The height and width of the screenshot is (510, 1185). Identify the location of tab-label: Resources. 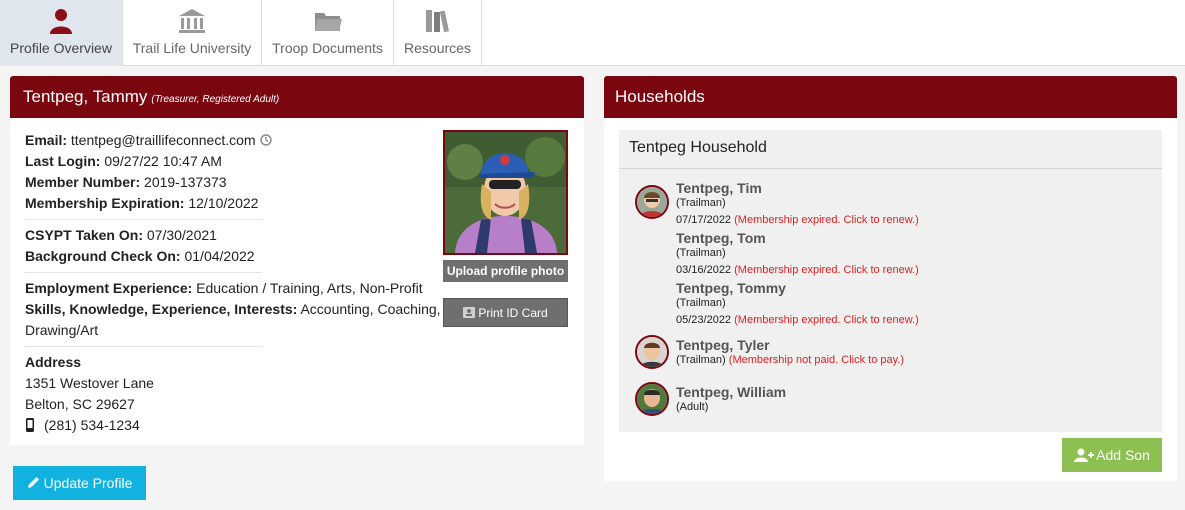
(437, 48).